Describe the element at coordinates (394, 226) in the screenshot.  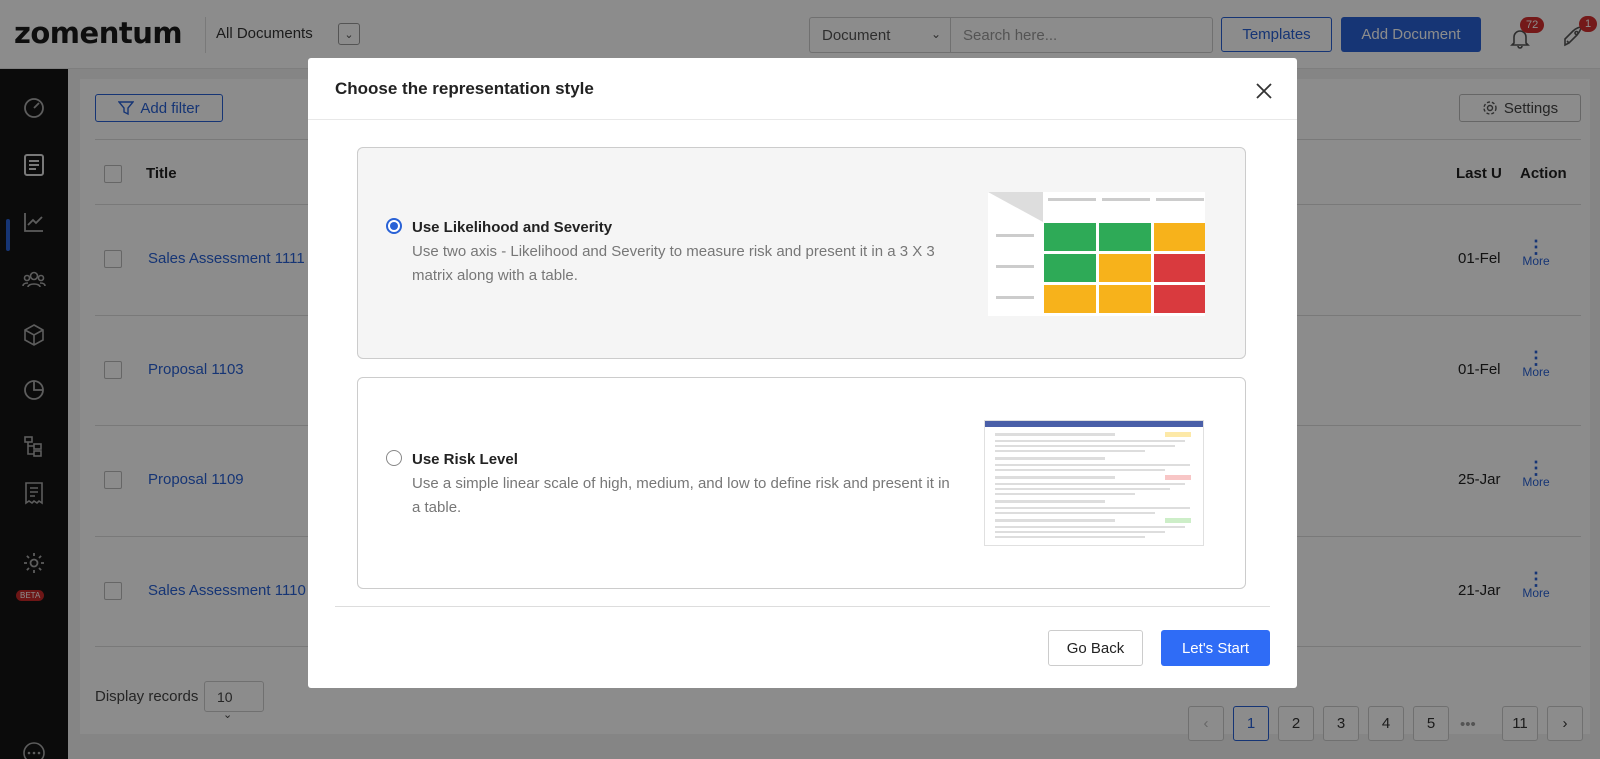
I see `likelihood-severity-radio` at that location.